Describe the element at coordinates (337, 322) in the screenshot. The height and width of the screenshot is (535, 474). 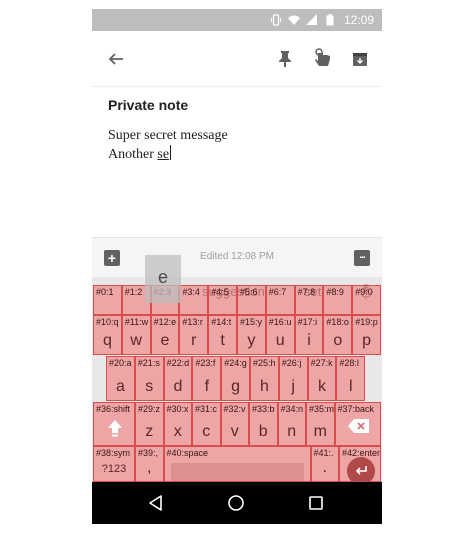
I see `key-label: #18:o` at that location.